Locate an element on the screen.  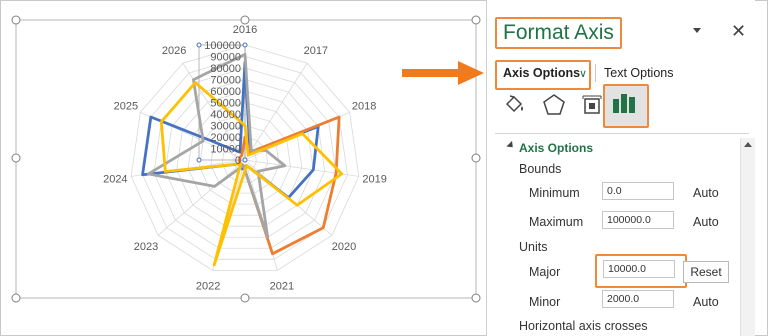
category-label: 2021 is located at coordinates (282, 287).